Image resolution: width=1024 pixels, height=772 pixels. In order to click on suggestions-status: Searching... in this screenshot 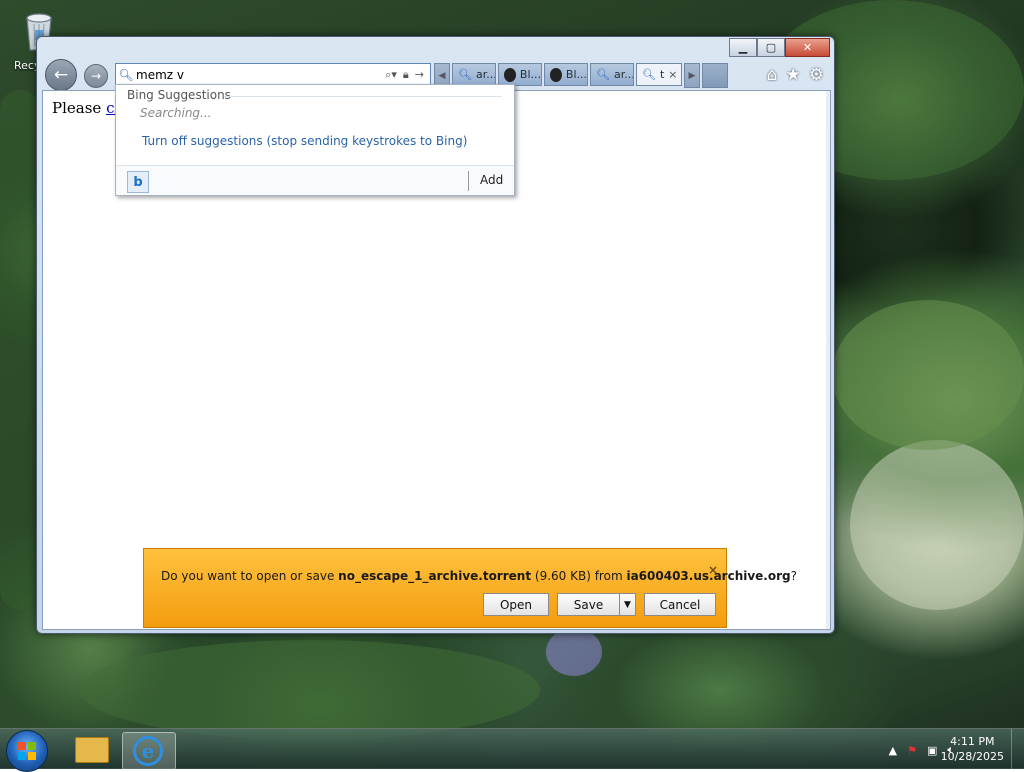, I will do `click(176, 113)`.